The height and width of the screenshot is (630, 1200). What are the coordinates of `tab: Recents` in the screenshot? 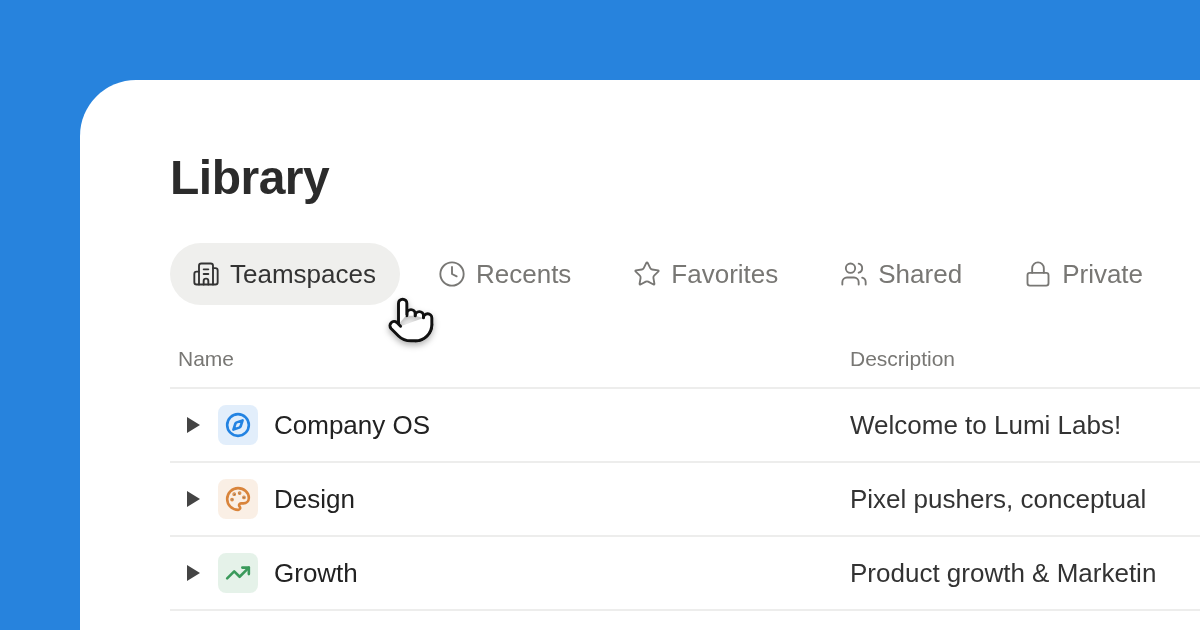 It's located at (504, 274).